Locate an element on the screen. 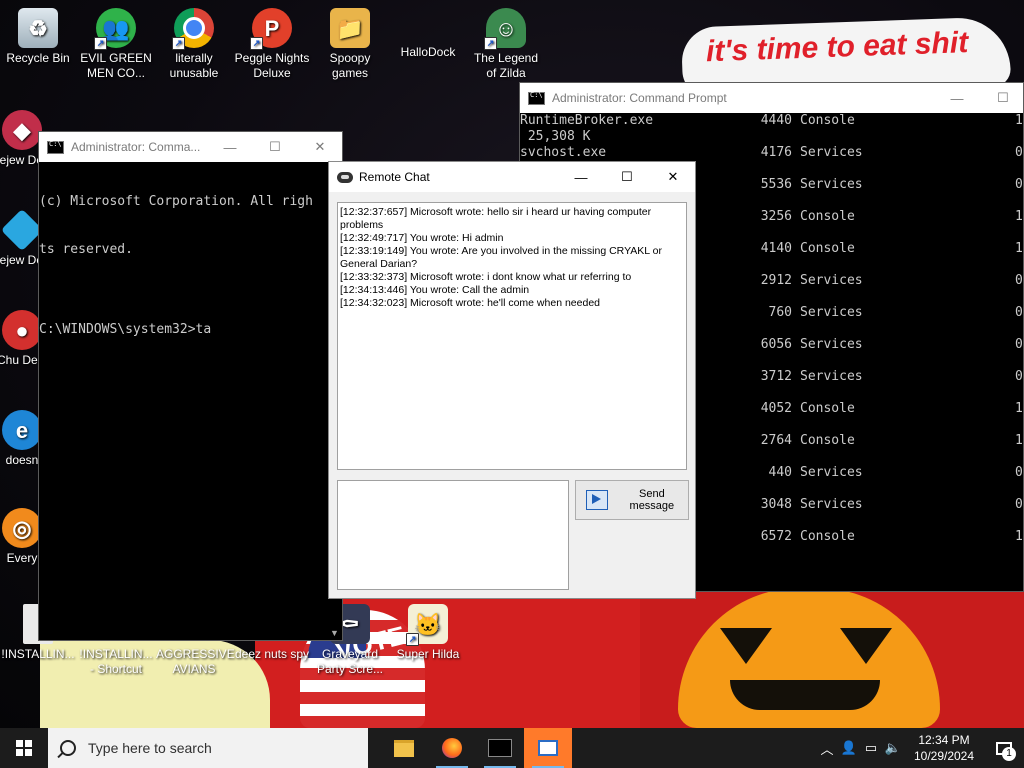 This screenshot has width=1024, height=768. desktop-icon-label: literally unusable is located at coordinates (194, 65).